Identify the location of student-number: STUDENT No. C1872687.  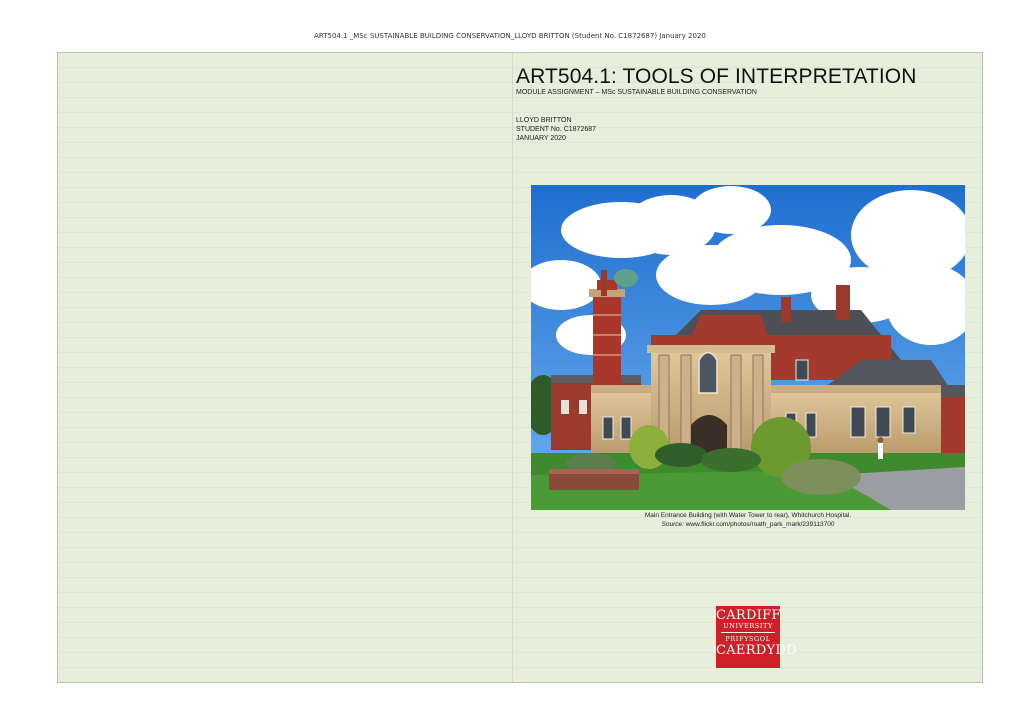
(556, 129).